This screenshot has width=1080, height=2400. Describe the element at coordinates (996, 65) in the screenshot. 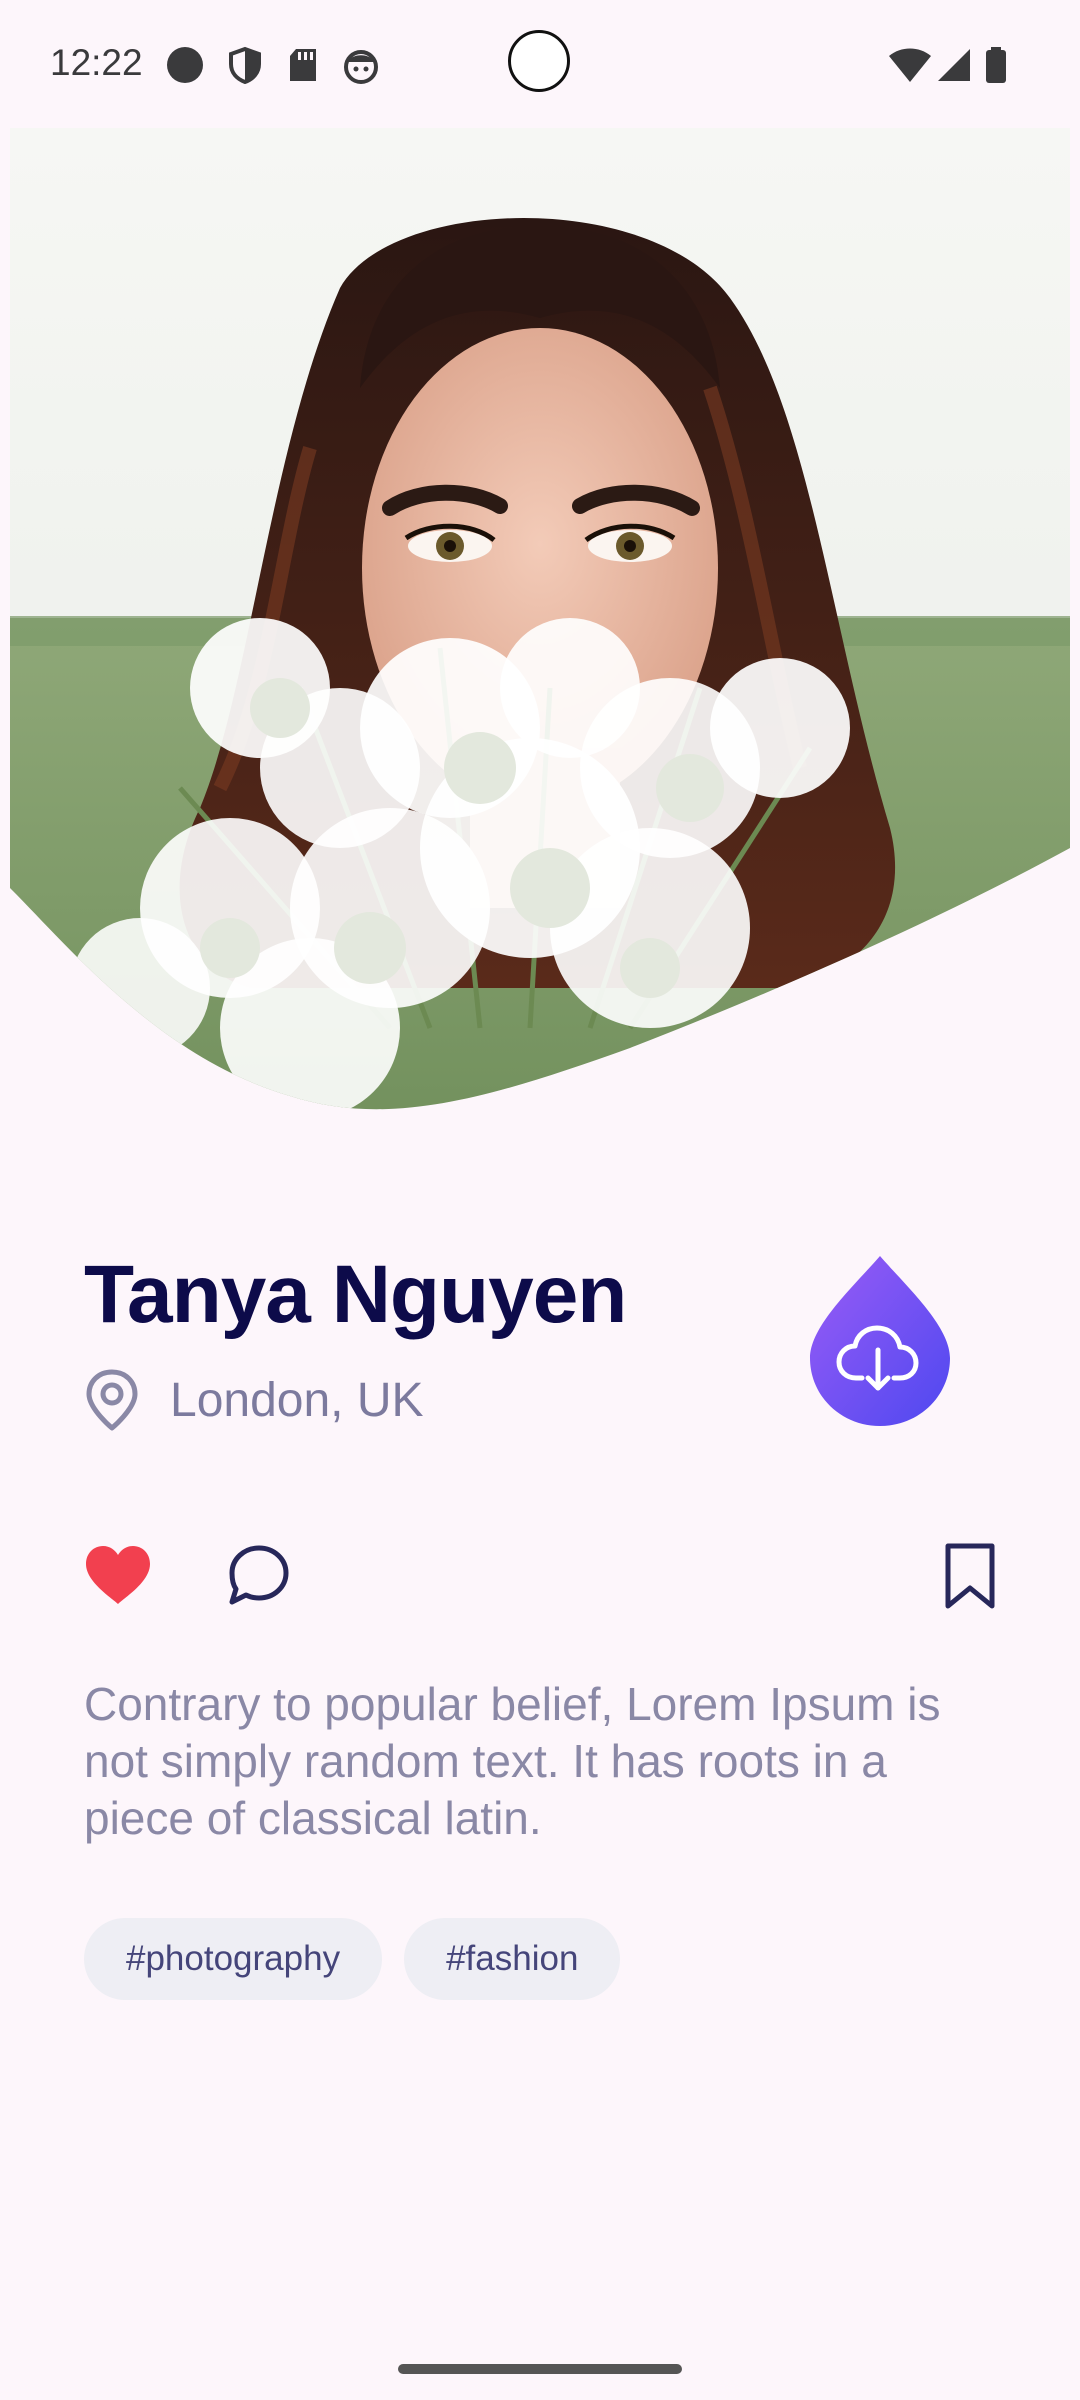

I see `battery-icon` at that location.